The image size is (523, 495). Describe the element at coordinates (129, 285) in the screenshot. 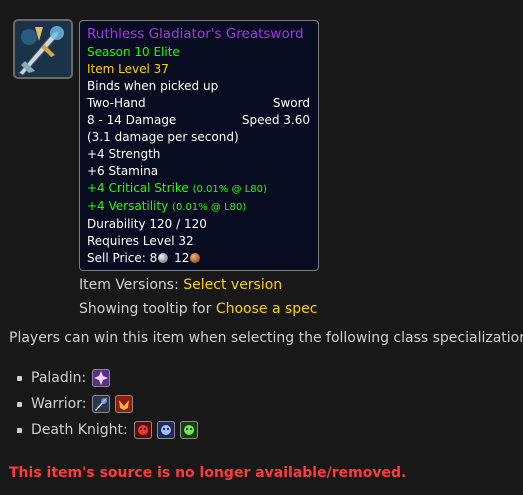

I see `item-versions-label: Item Versions:` at that location.